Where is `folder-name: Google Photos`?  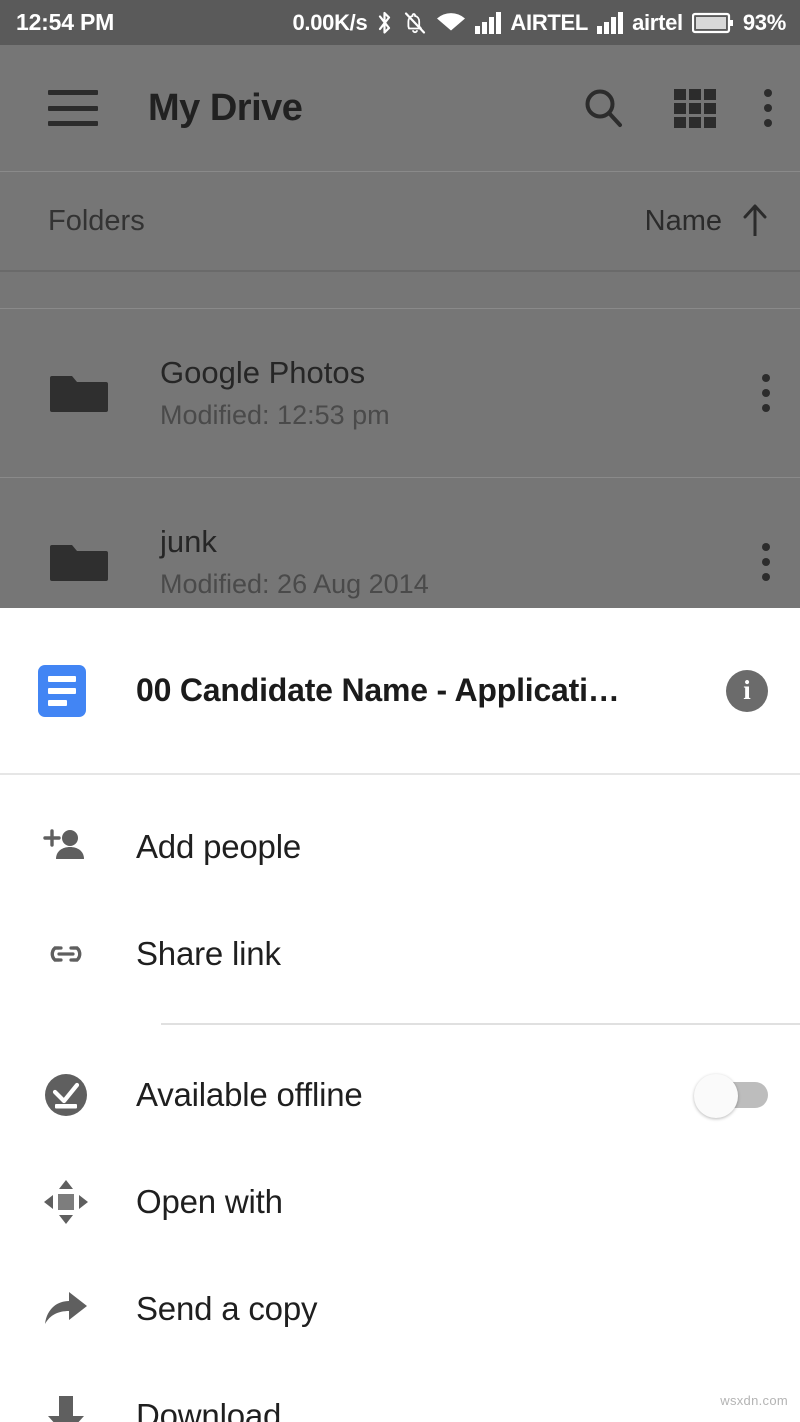 folder-name: Google Photos is located at coordinates (263, 372).